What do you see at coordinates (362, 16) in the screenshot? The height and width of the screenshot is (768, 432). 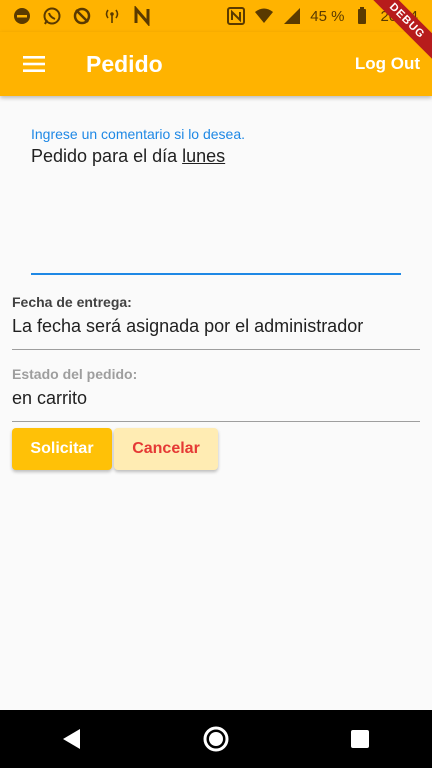 I see `battery-icon` at bounding box center [362, 16].